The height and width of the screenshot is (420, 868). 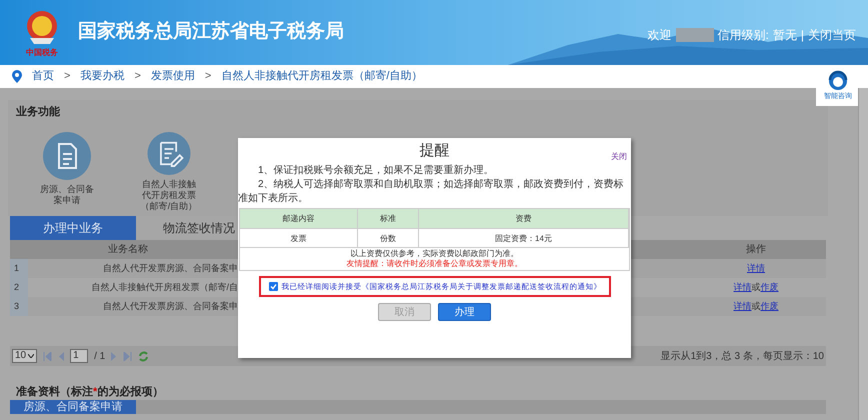 I want to click on fee-cell: 发票, so click(x=299, y=238).